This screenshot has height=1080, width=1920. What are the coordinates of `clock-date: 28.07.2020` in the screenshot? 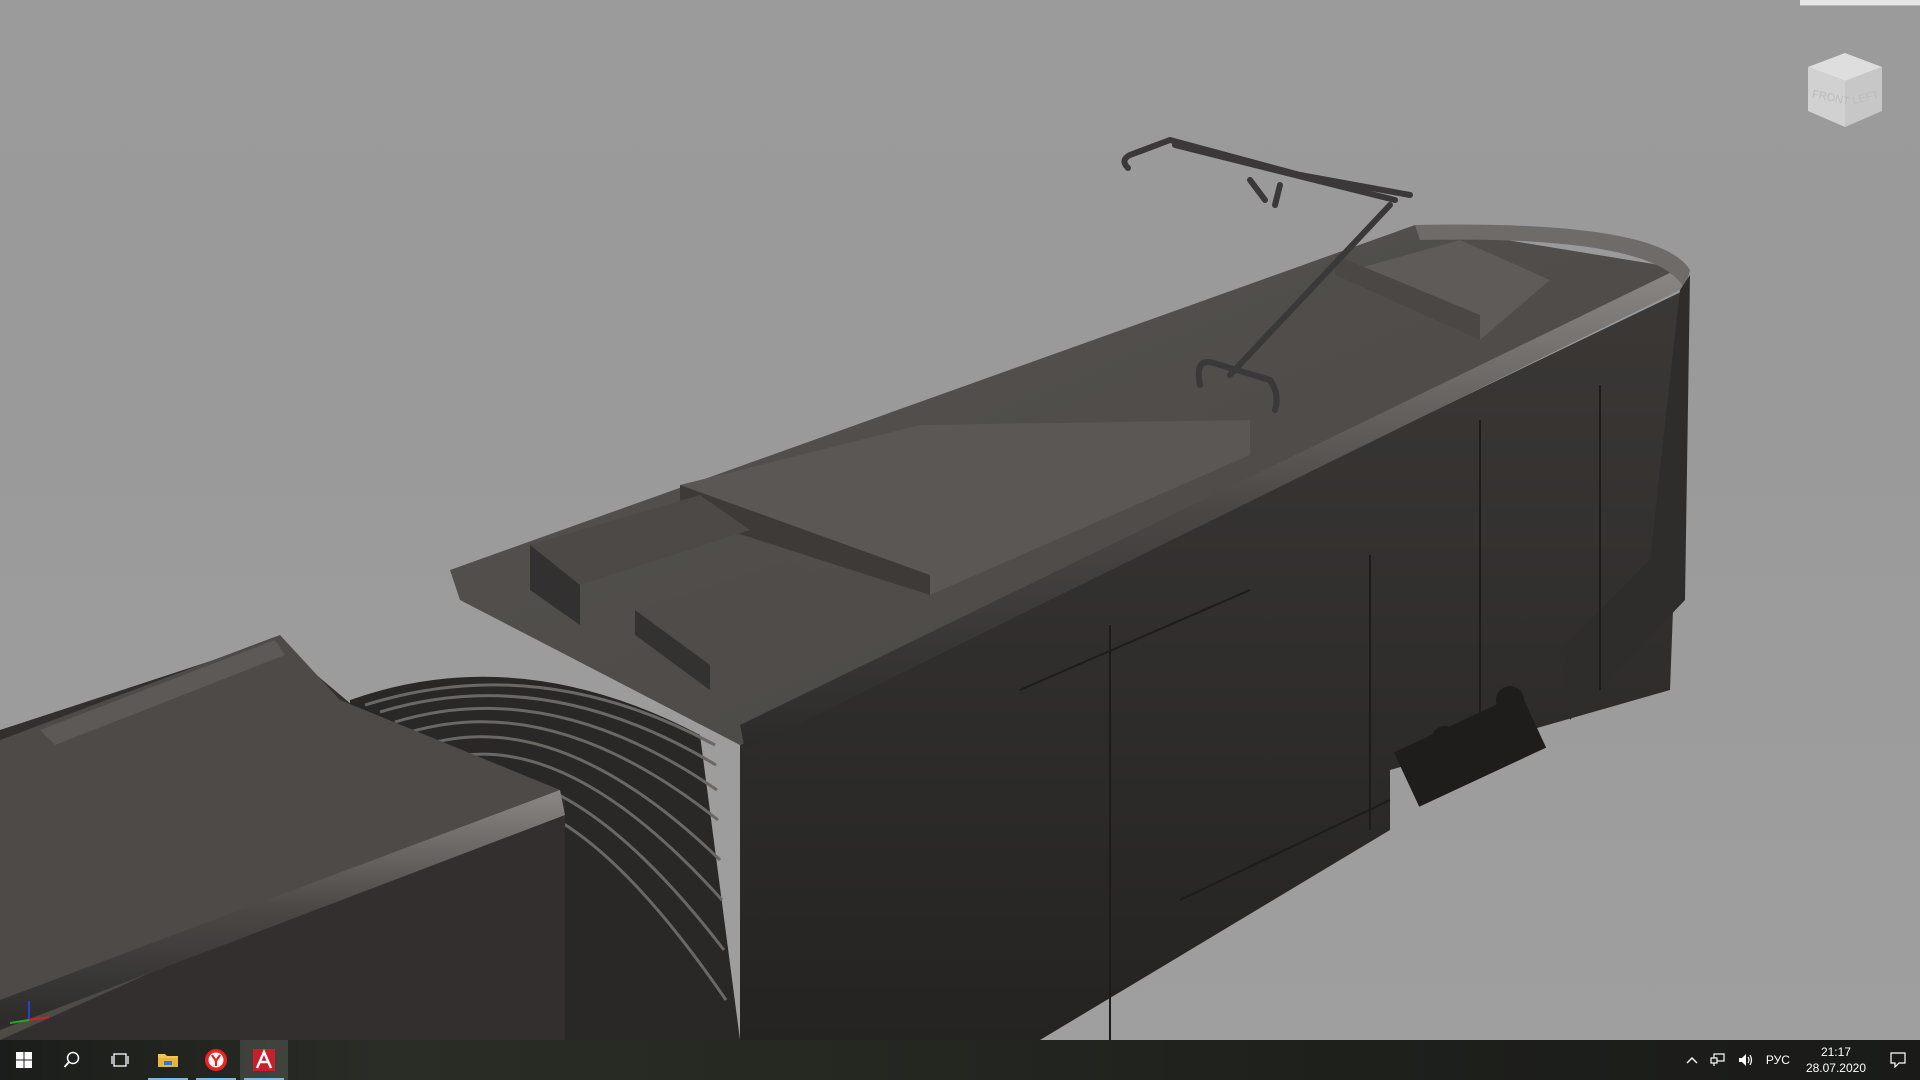 It's located at (1835, 1068).